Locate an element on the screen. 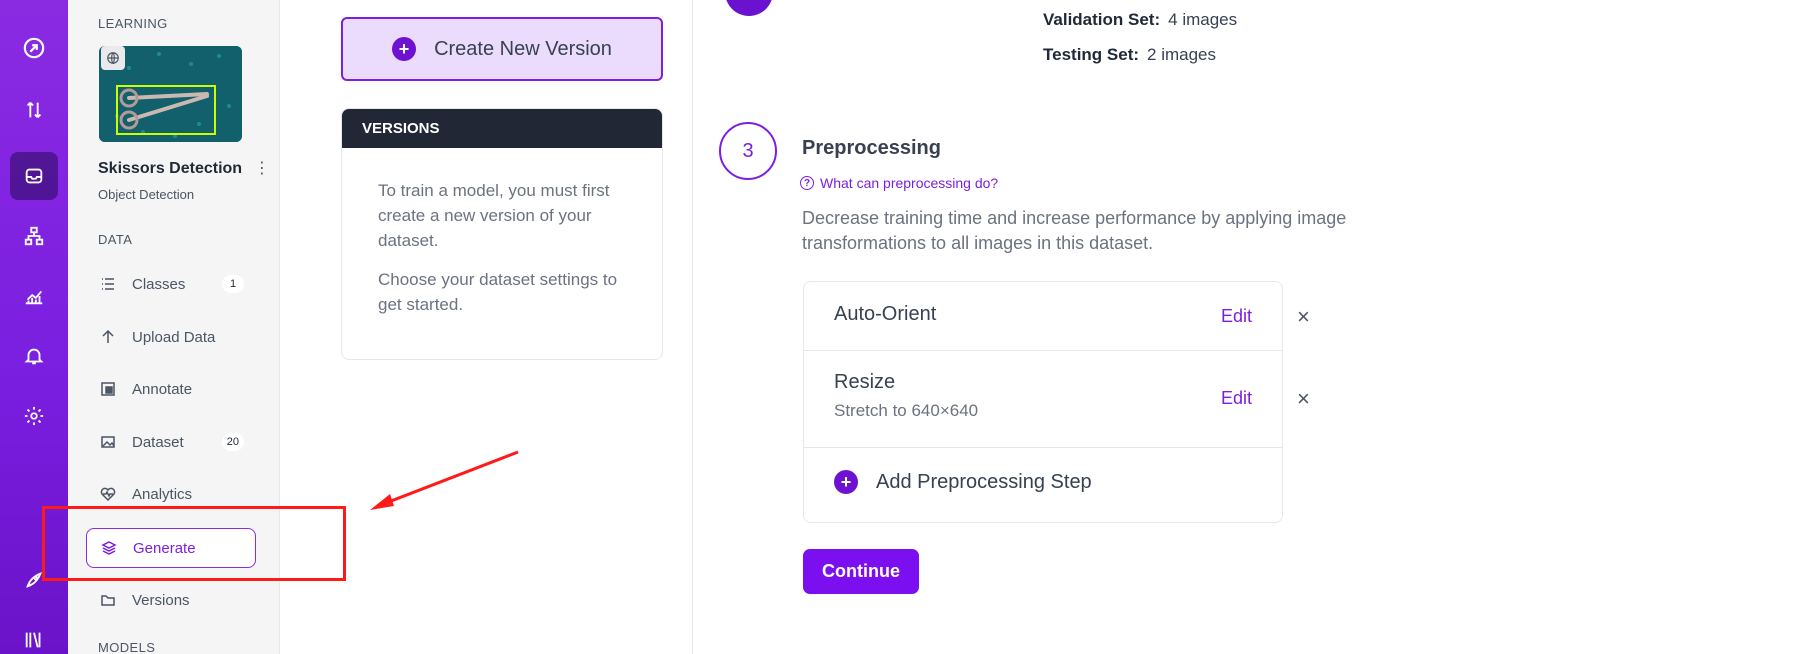 This screenshot has height=654, width=1796. analytics-icon is located at coordinates (34, 296).